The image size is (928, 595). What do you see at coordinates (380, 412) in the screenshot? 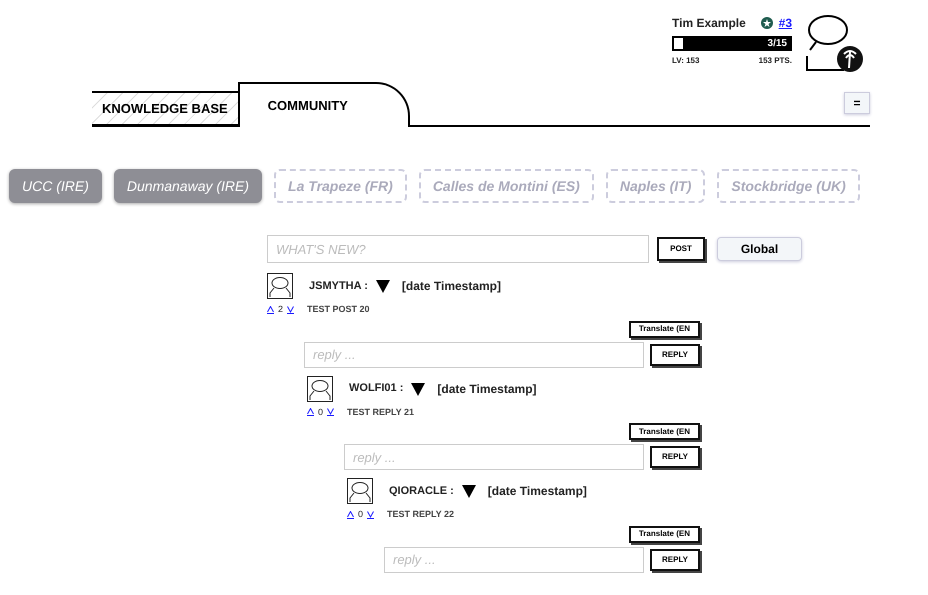
I see `post-text: TEST REPLY 21` at bounding box center [380, 412].